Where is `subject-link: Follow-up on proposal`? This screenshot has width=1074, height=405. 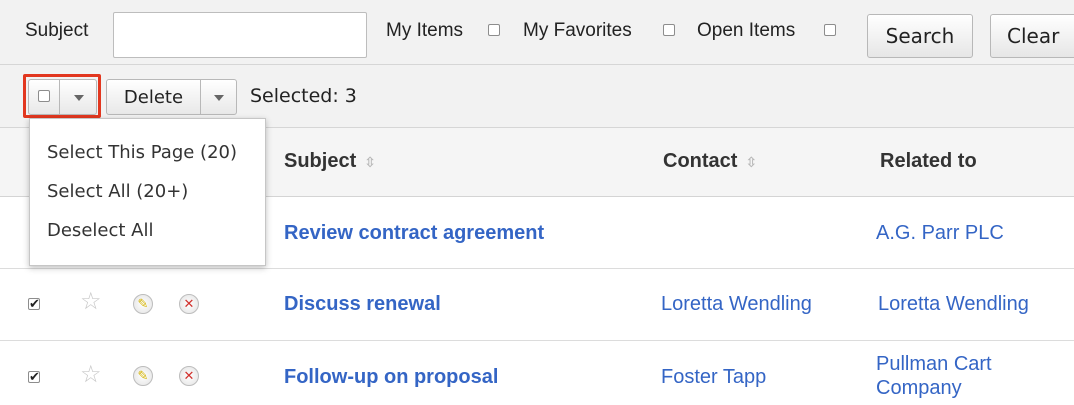
subject-link: Follow-up on proposal is located at coordinates (391, 377).